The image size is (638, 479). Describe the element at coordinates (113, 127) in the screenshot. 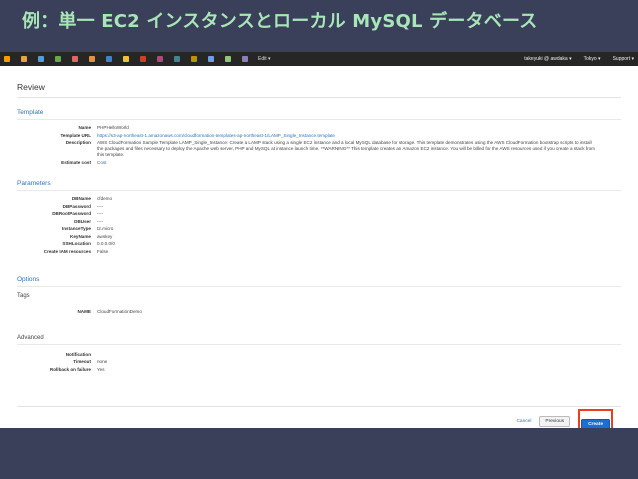

I see `template-name-value: PHPHelloWorld` at that location.